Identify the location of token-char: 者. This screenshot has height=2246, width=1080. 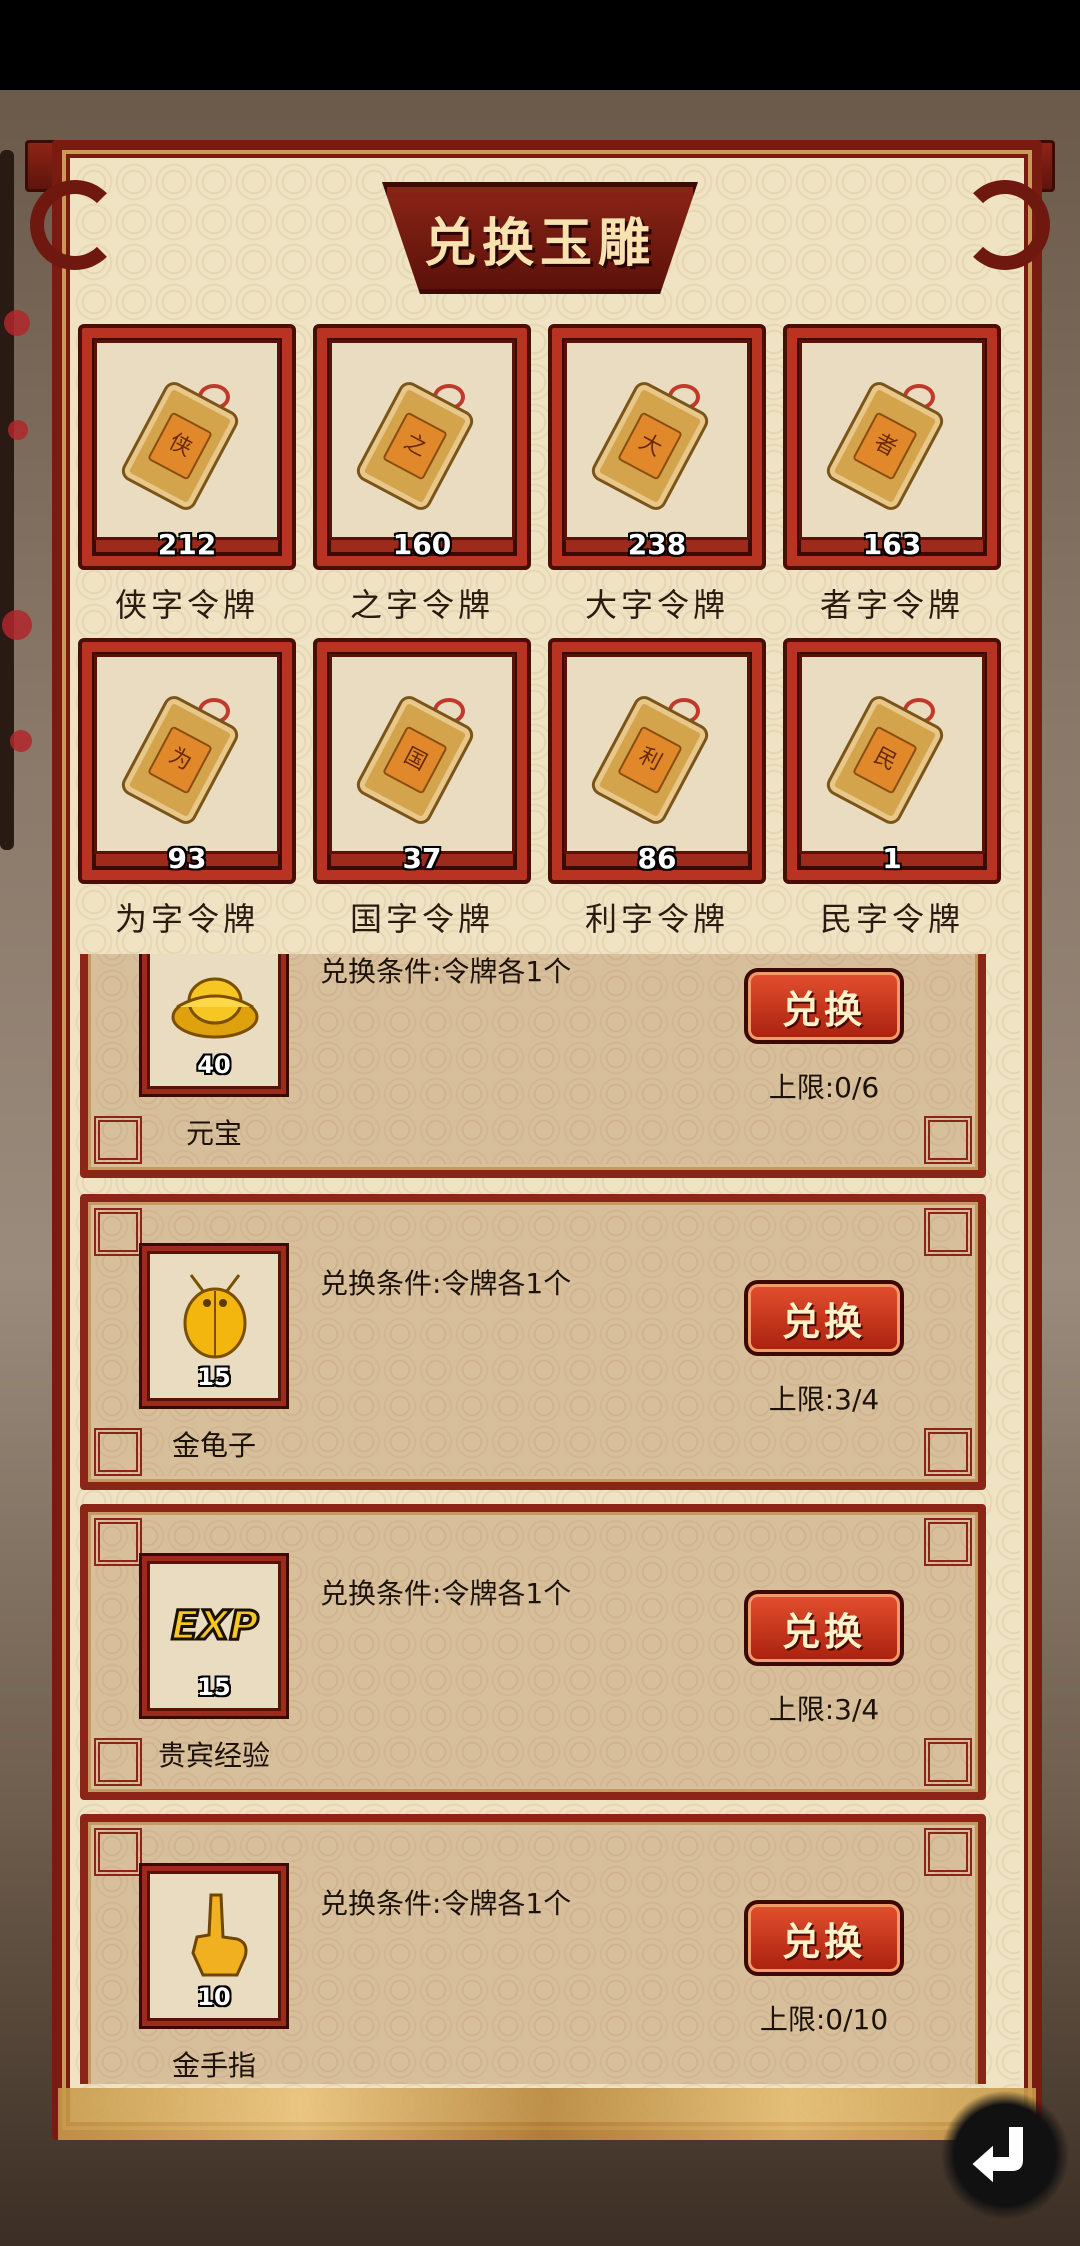
(885, 446).